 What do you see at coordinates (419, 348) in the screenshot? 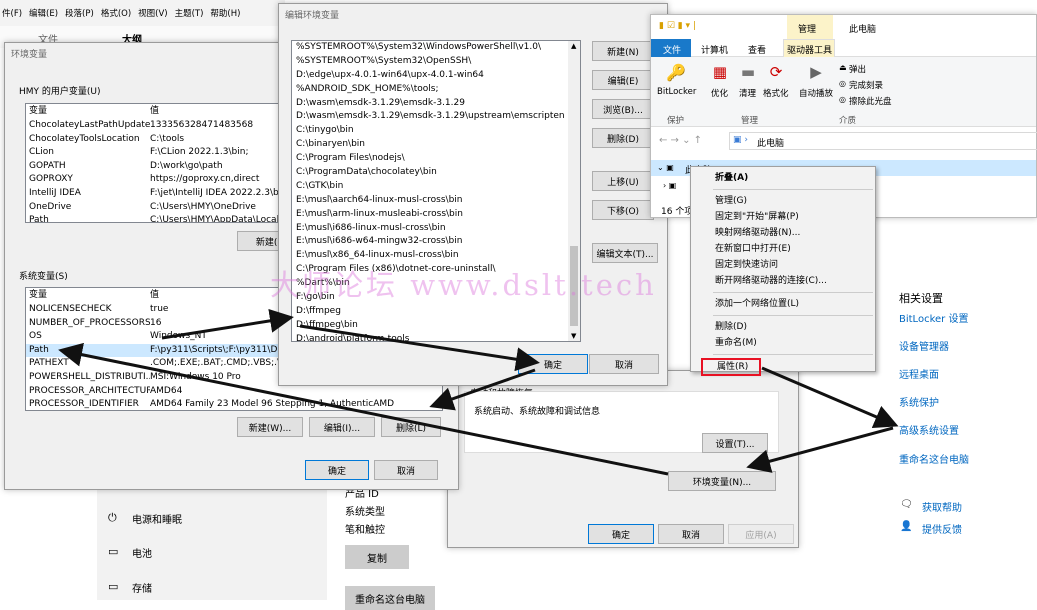
I see `arrow-ffmpeg-to-ok` at bounding box center [419, 348].